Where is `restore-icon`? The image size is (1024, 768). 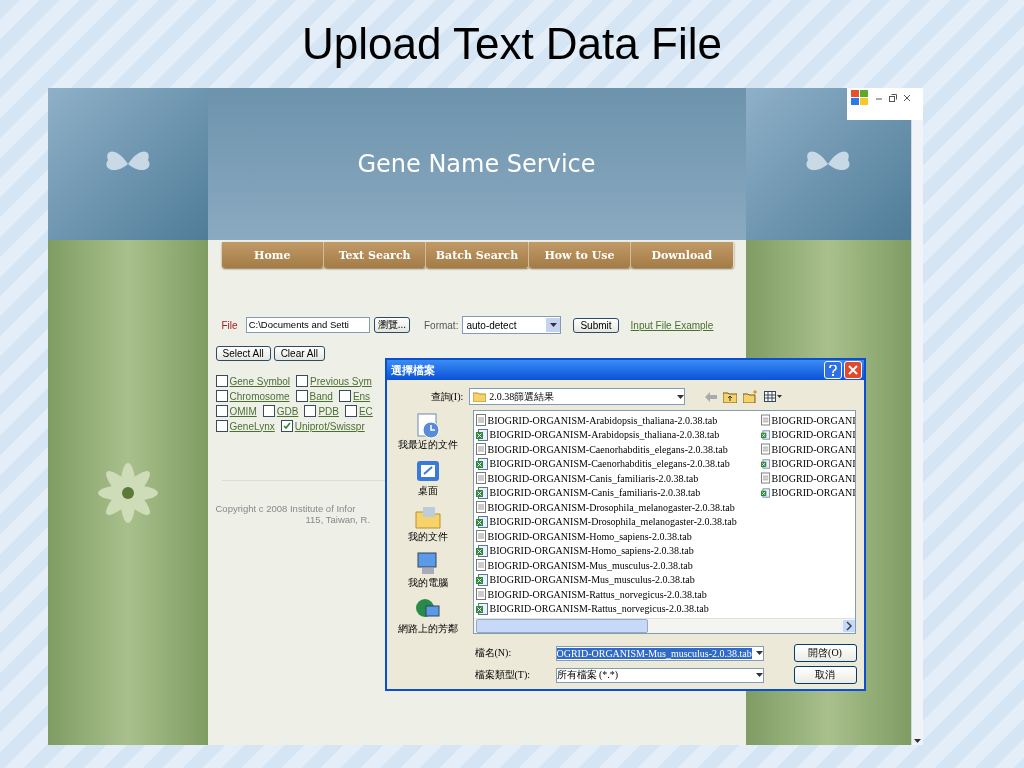 restore-icon is located at coordinates (892, 98).